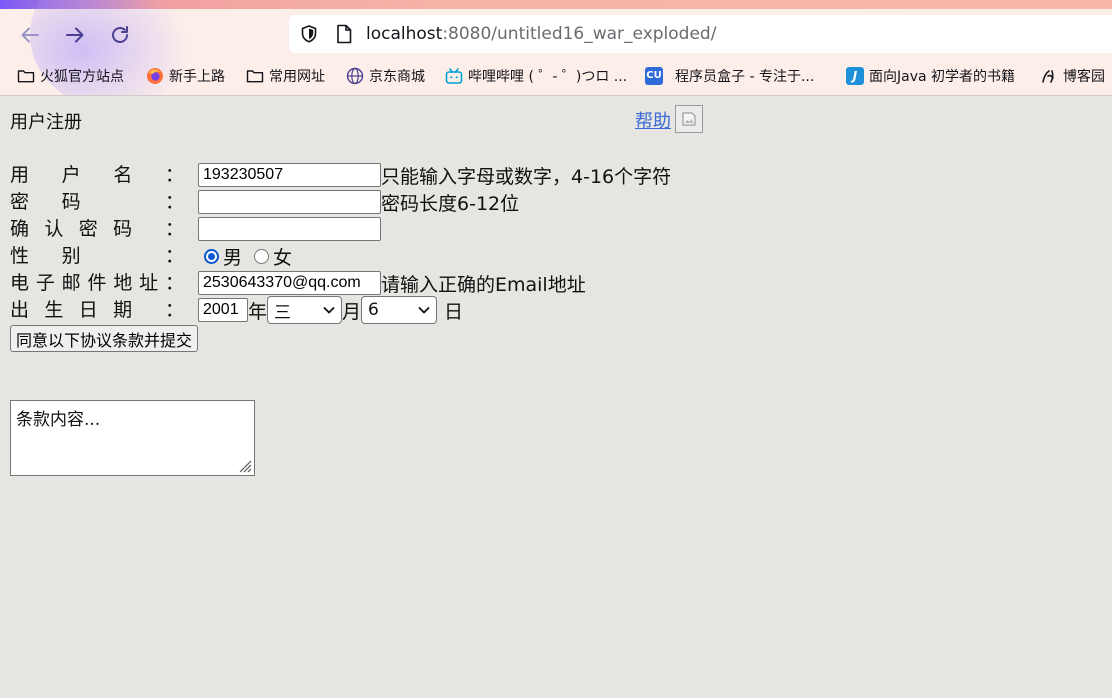 This screenshot has height=698, width=1112. I want to click on label-char: 出, so click(20, 310).